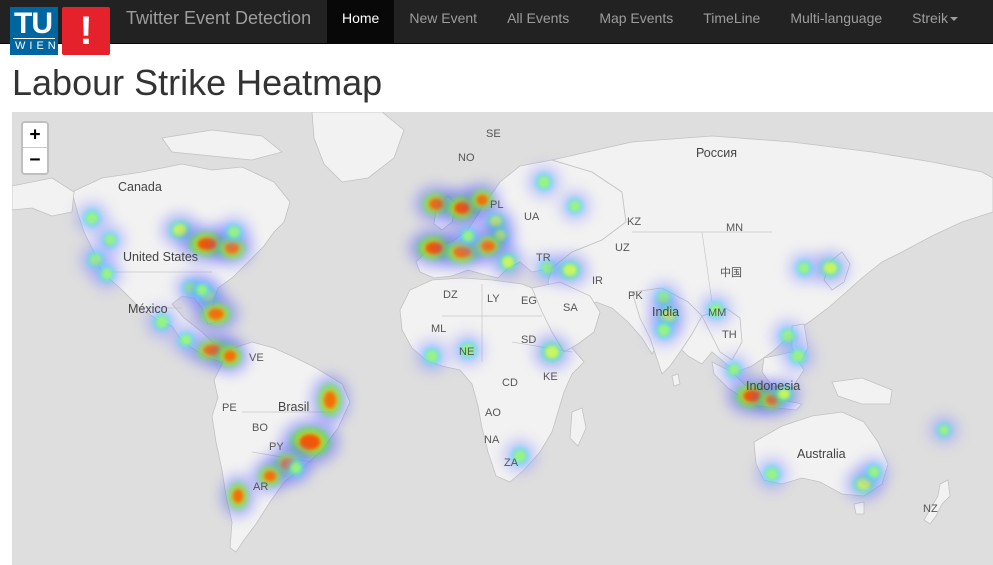  Describe the element at coordinates (466, 158) in the screenshot. I see `label-no: NO` at that location.